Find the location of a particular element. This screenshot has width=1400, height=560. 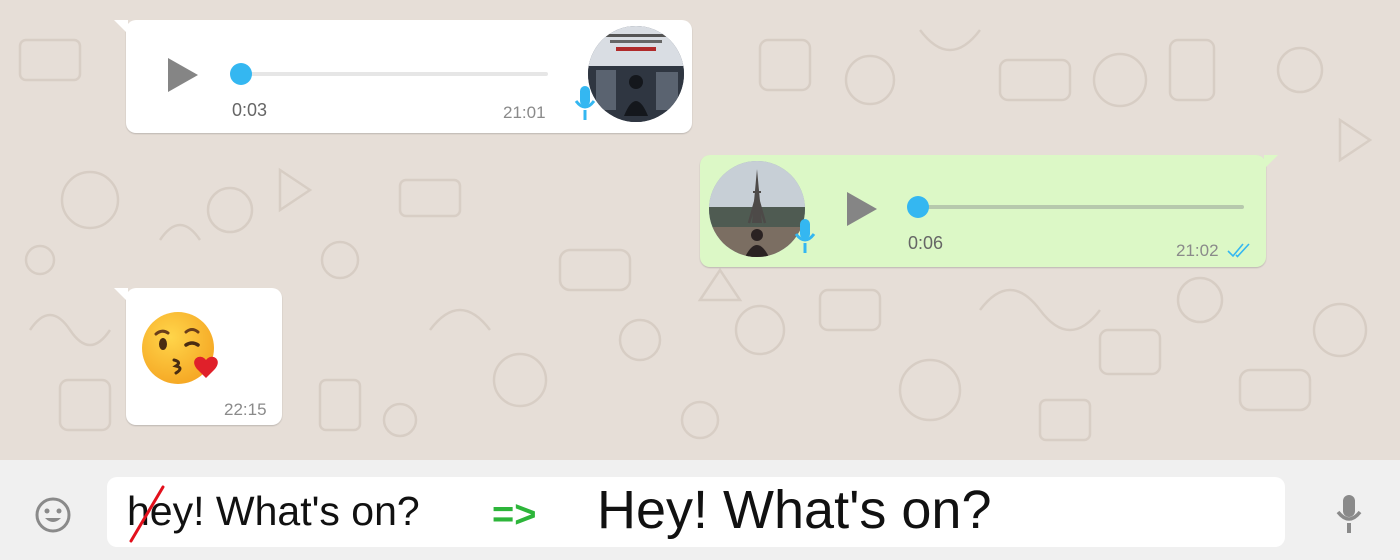

strike-mark is located at coordinates (147, 514).